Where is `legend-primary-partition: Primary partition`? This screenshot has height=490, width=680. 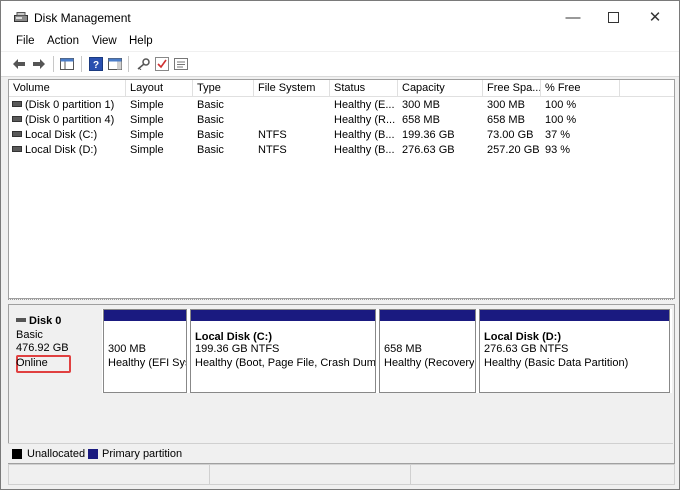
legend-primary-partition: Primary partition is located at coordinates (142, 454).